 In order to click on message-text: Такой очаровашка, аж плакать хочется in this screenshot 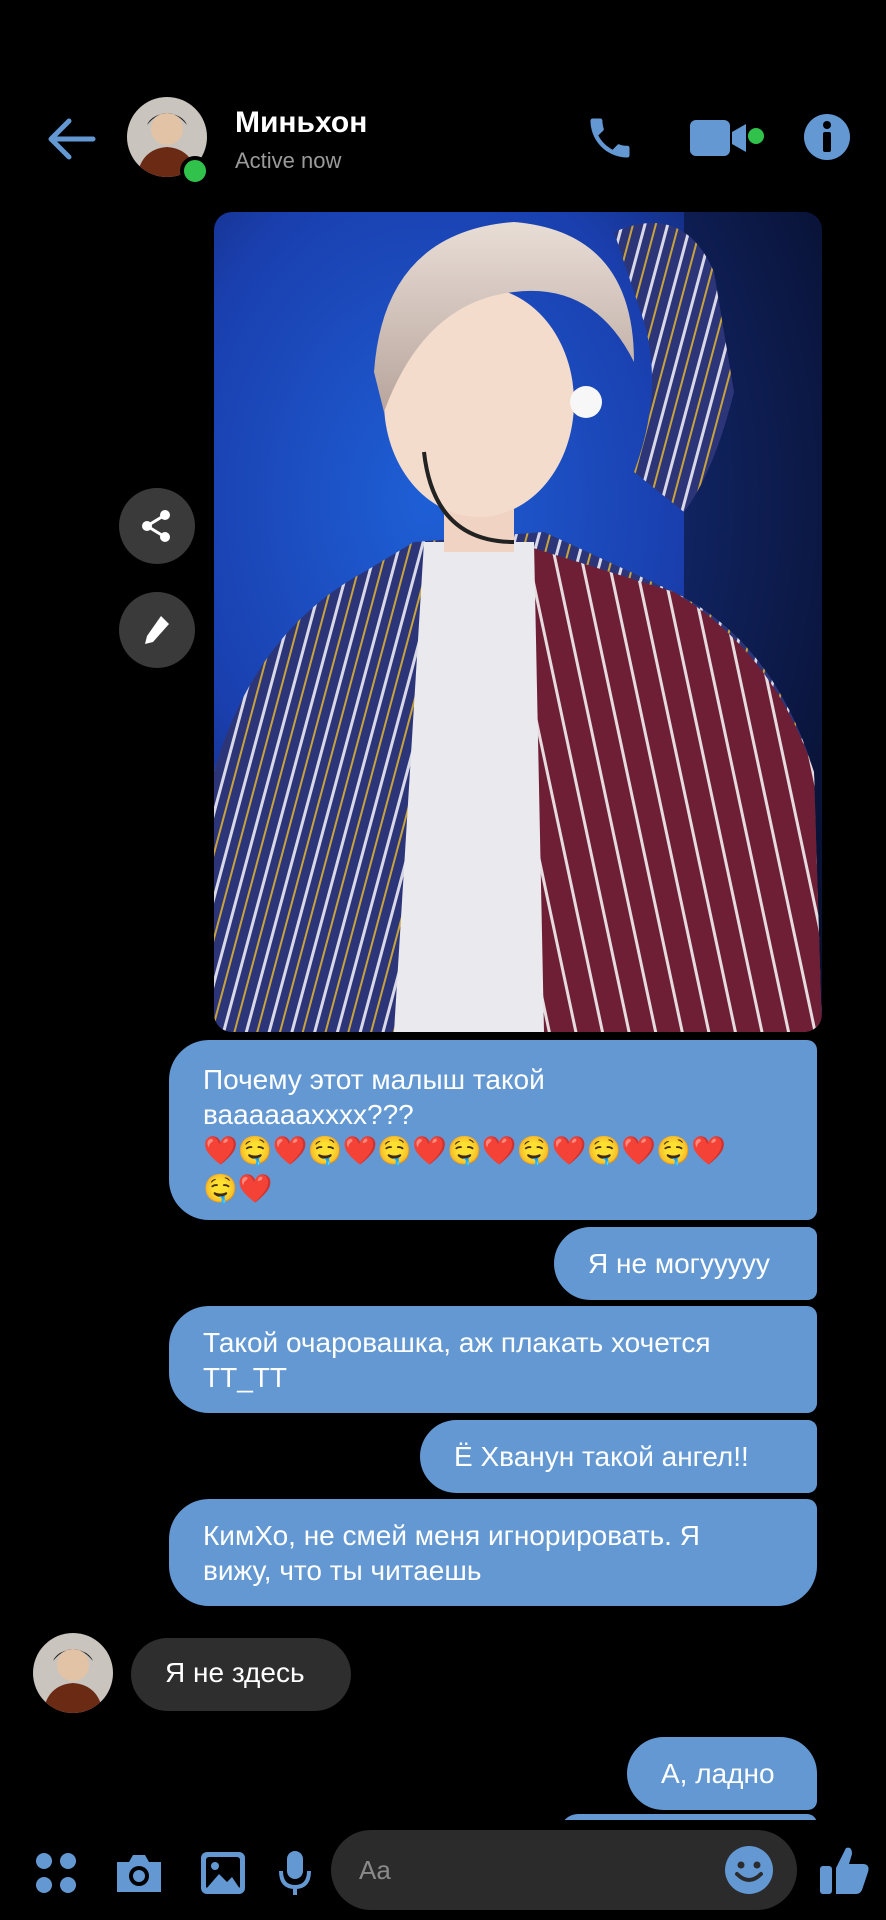, I will do `click(457, 1342)`.